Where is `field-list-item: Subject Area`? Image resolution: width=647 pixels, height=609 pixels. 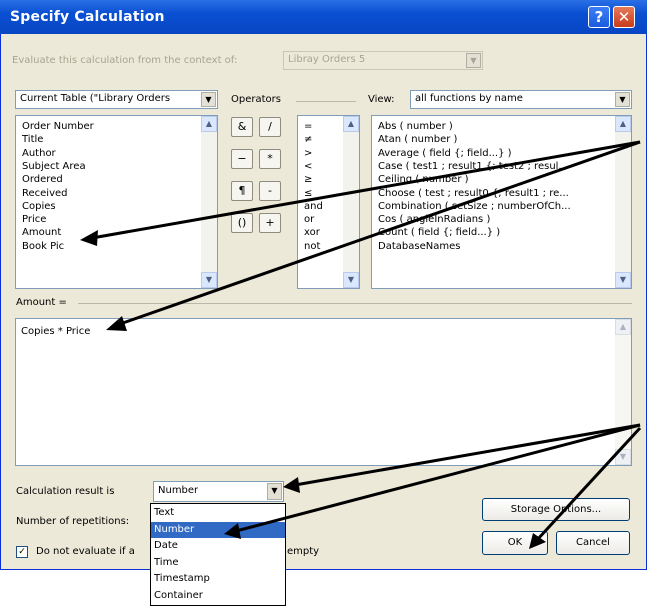
field-list-item: Subject Area is located at coordinates (54, 166).